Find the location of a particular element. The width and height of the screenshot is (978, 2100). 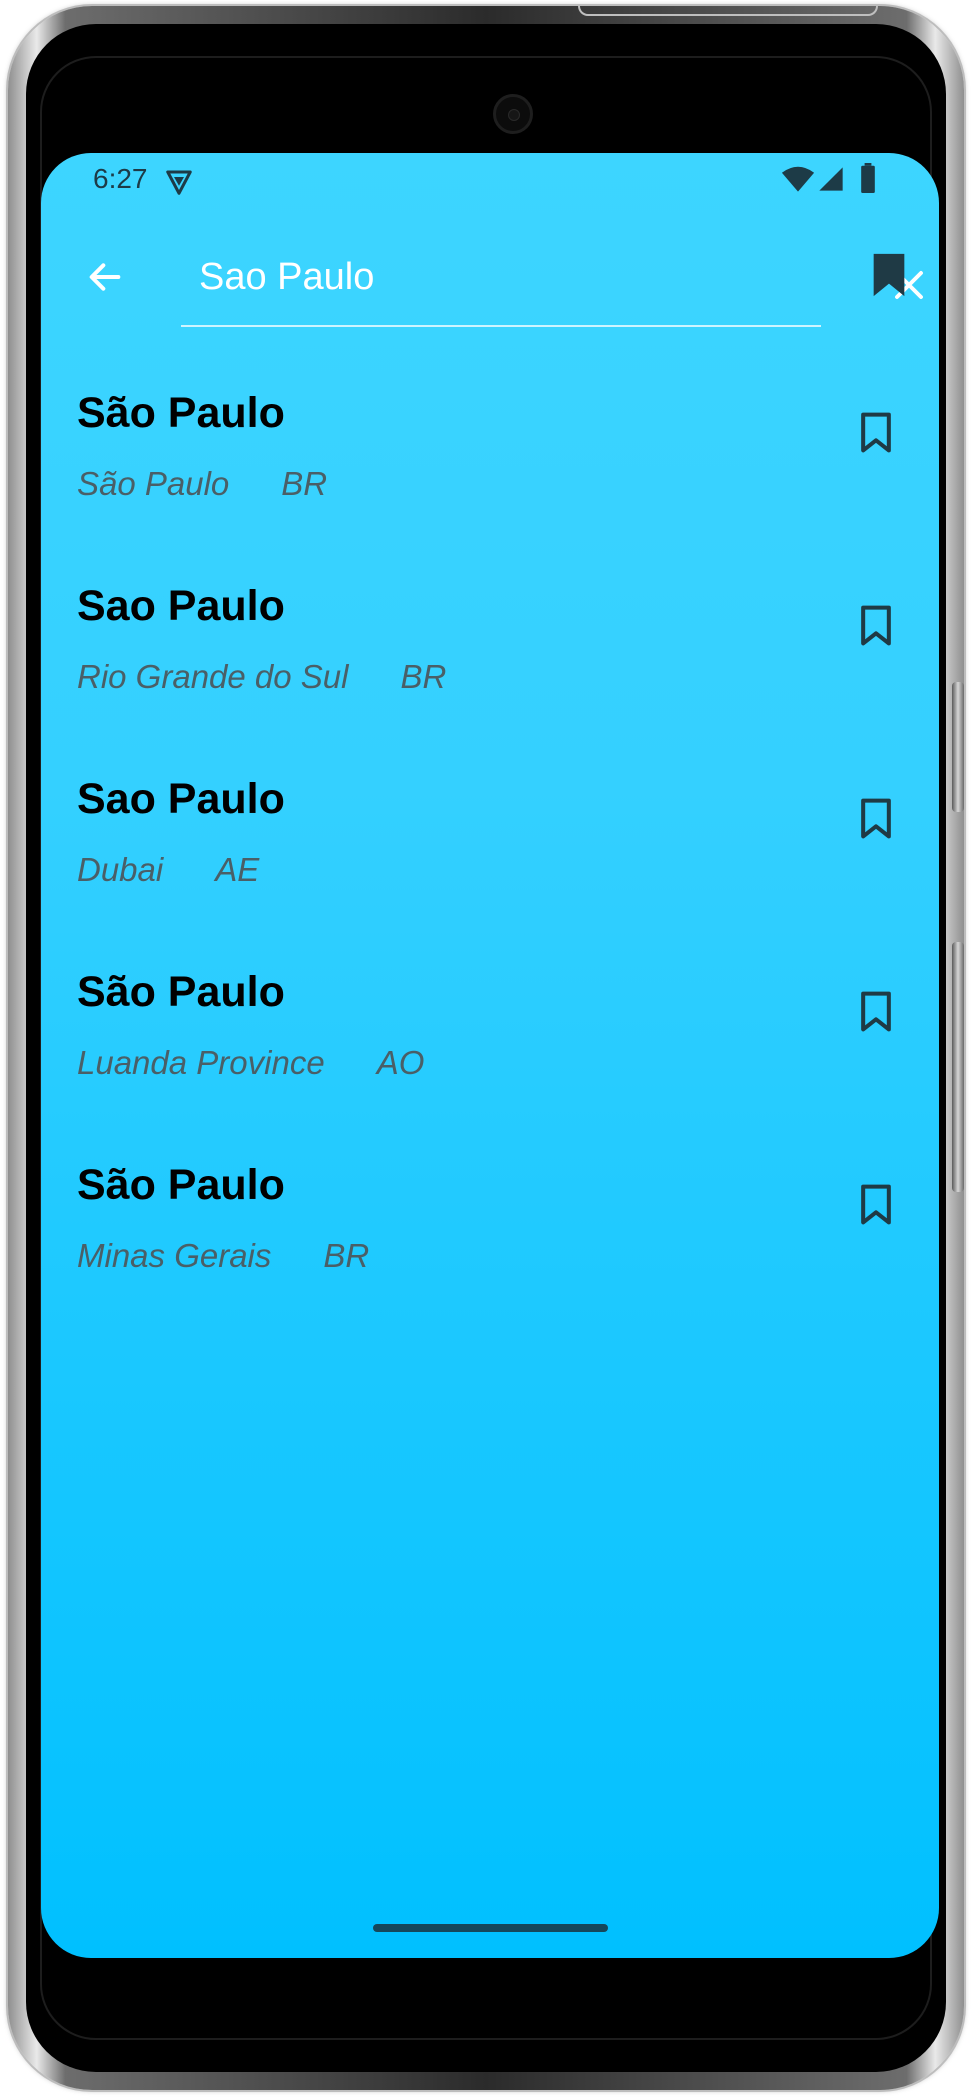

list-item: Sao Paulo Dubai AE is located at coordinates (490, 855).